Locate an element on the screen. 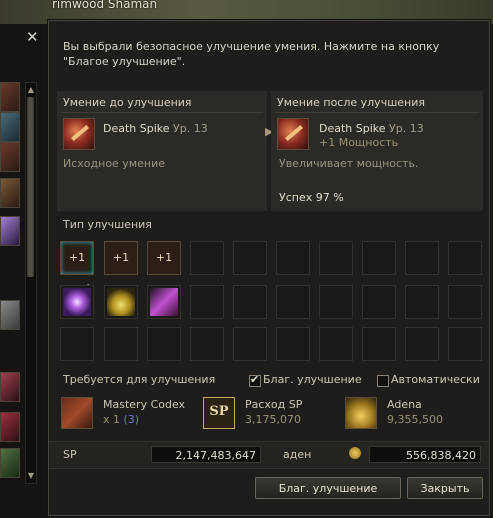 The width and height of the screenshot is (493, 518). skill-name-after: Death Spike Ур. 13 is located at coordinates (371, 128).